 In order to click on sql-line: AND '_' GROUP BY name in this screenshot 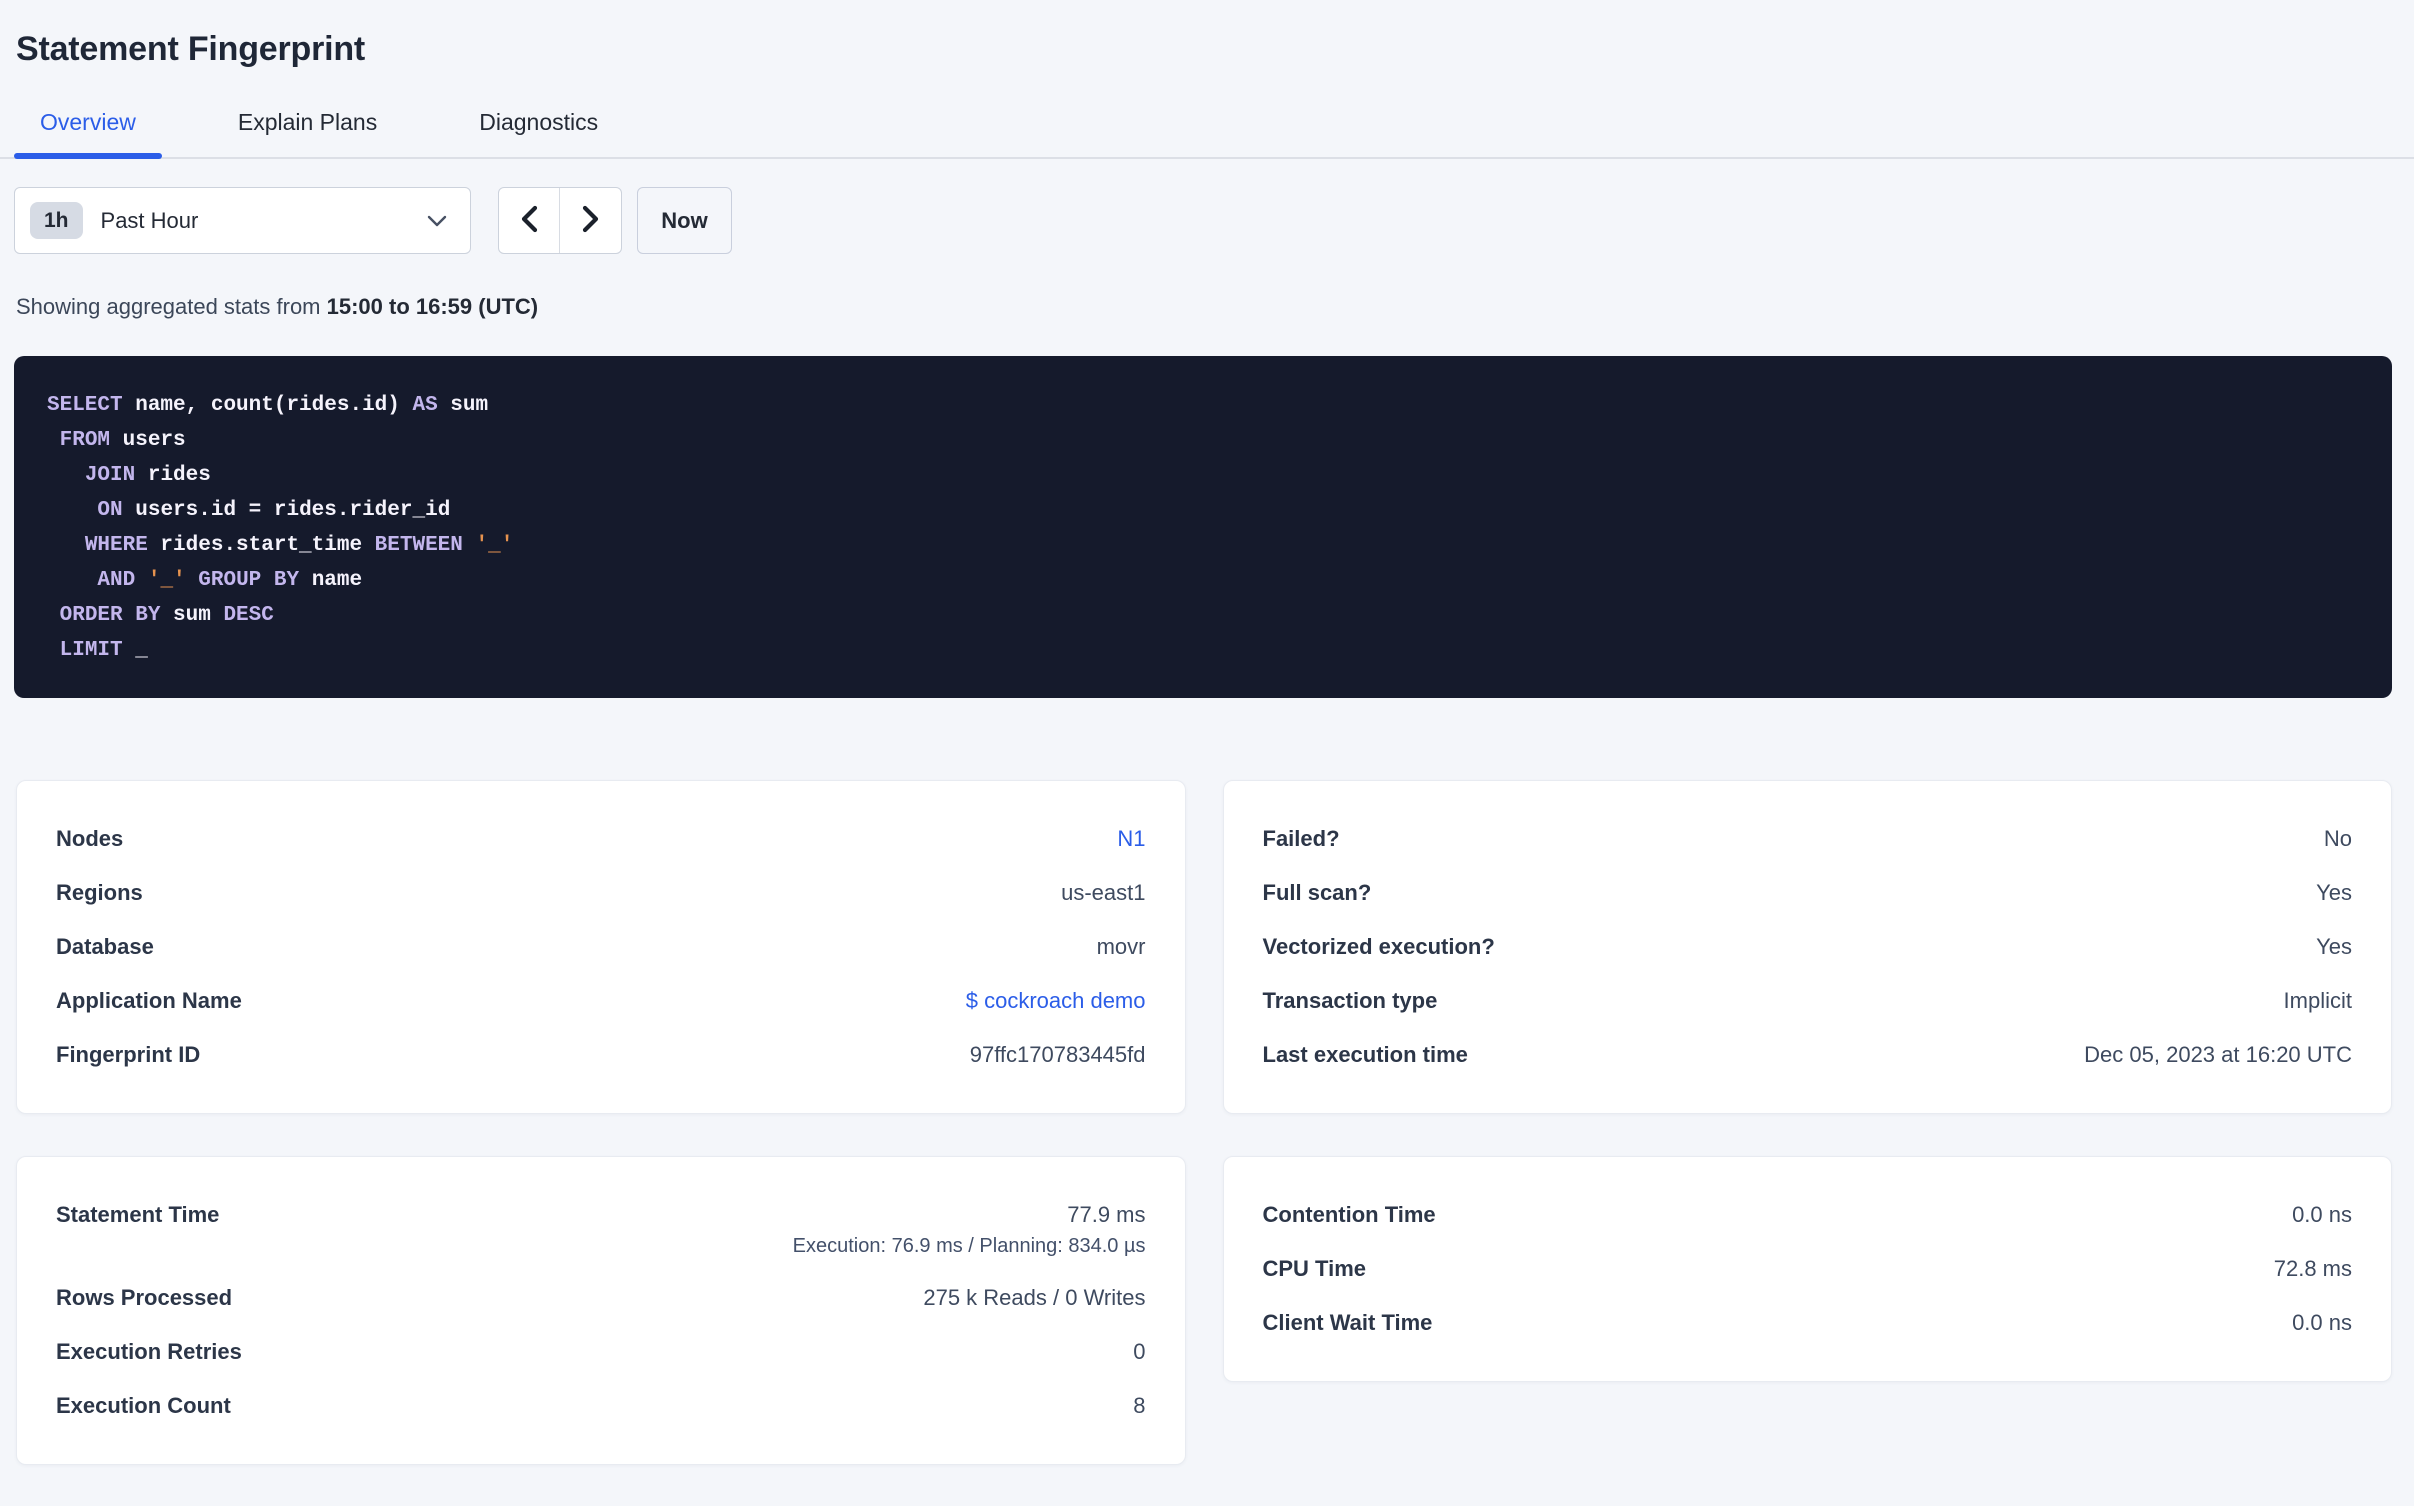, I will do `click(230, 580)`.